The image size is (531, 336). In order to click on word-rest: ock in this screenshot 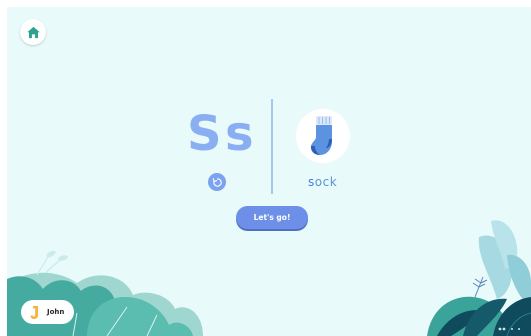, I will do `click(326, 182)`.